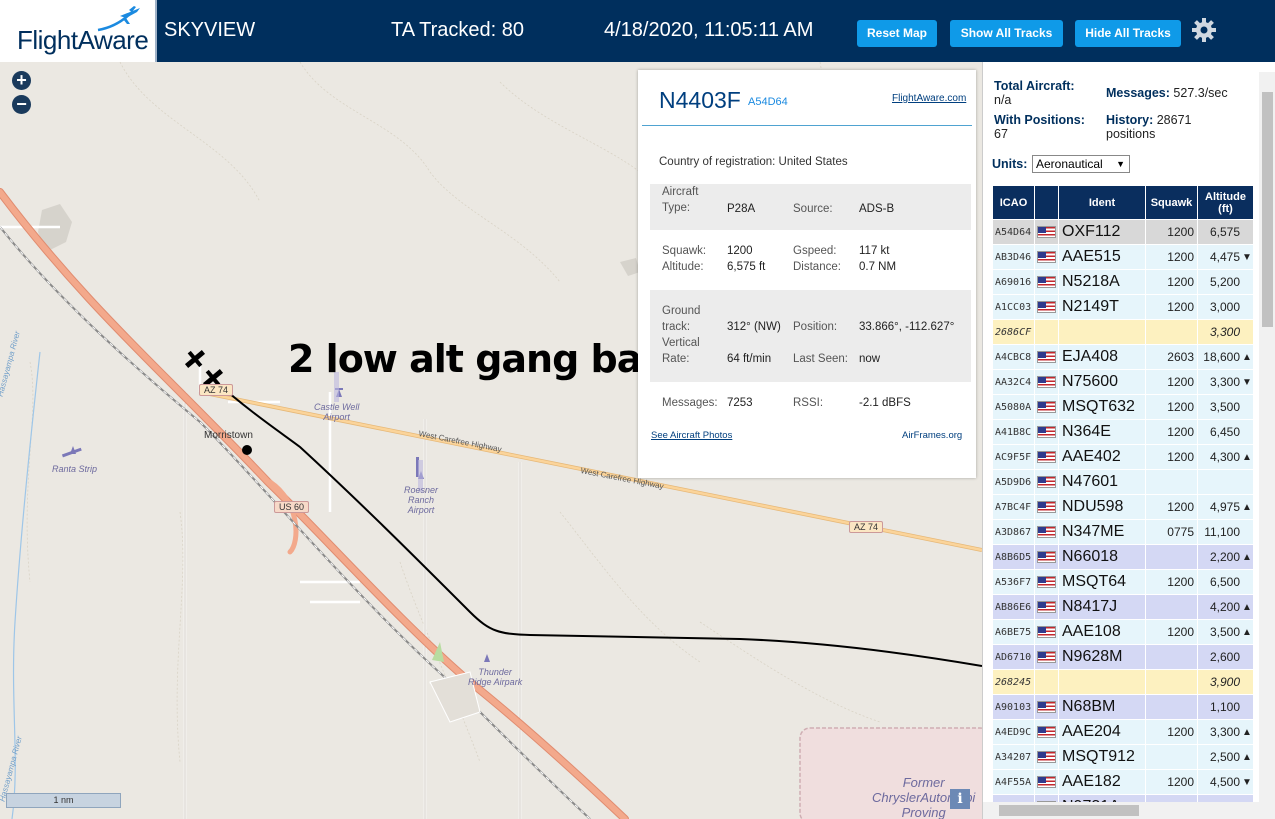 This screenshot has height=819, width=1275. I want to click on zoom-out-button: −, so click(21, 104).